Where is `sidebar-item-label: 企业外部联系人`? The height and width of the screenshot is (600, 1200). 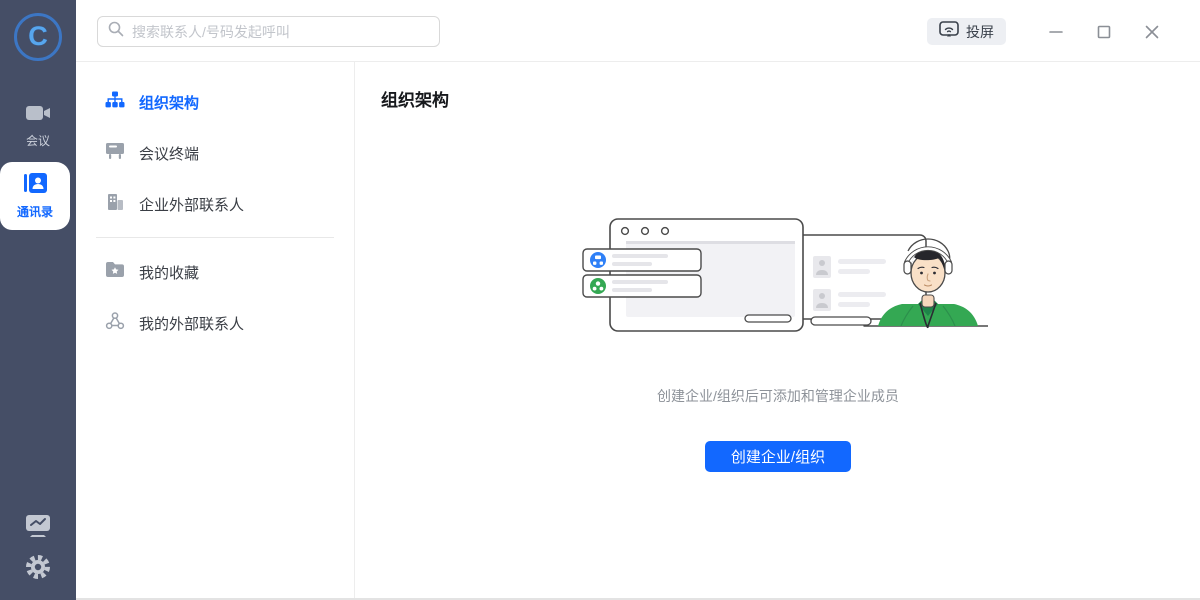
sidebar-item-label: 企业外部联系人 is located at coordinates (192, 205).